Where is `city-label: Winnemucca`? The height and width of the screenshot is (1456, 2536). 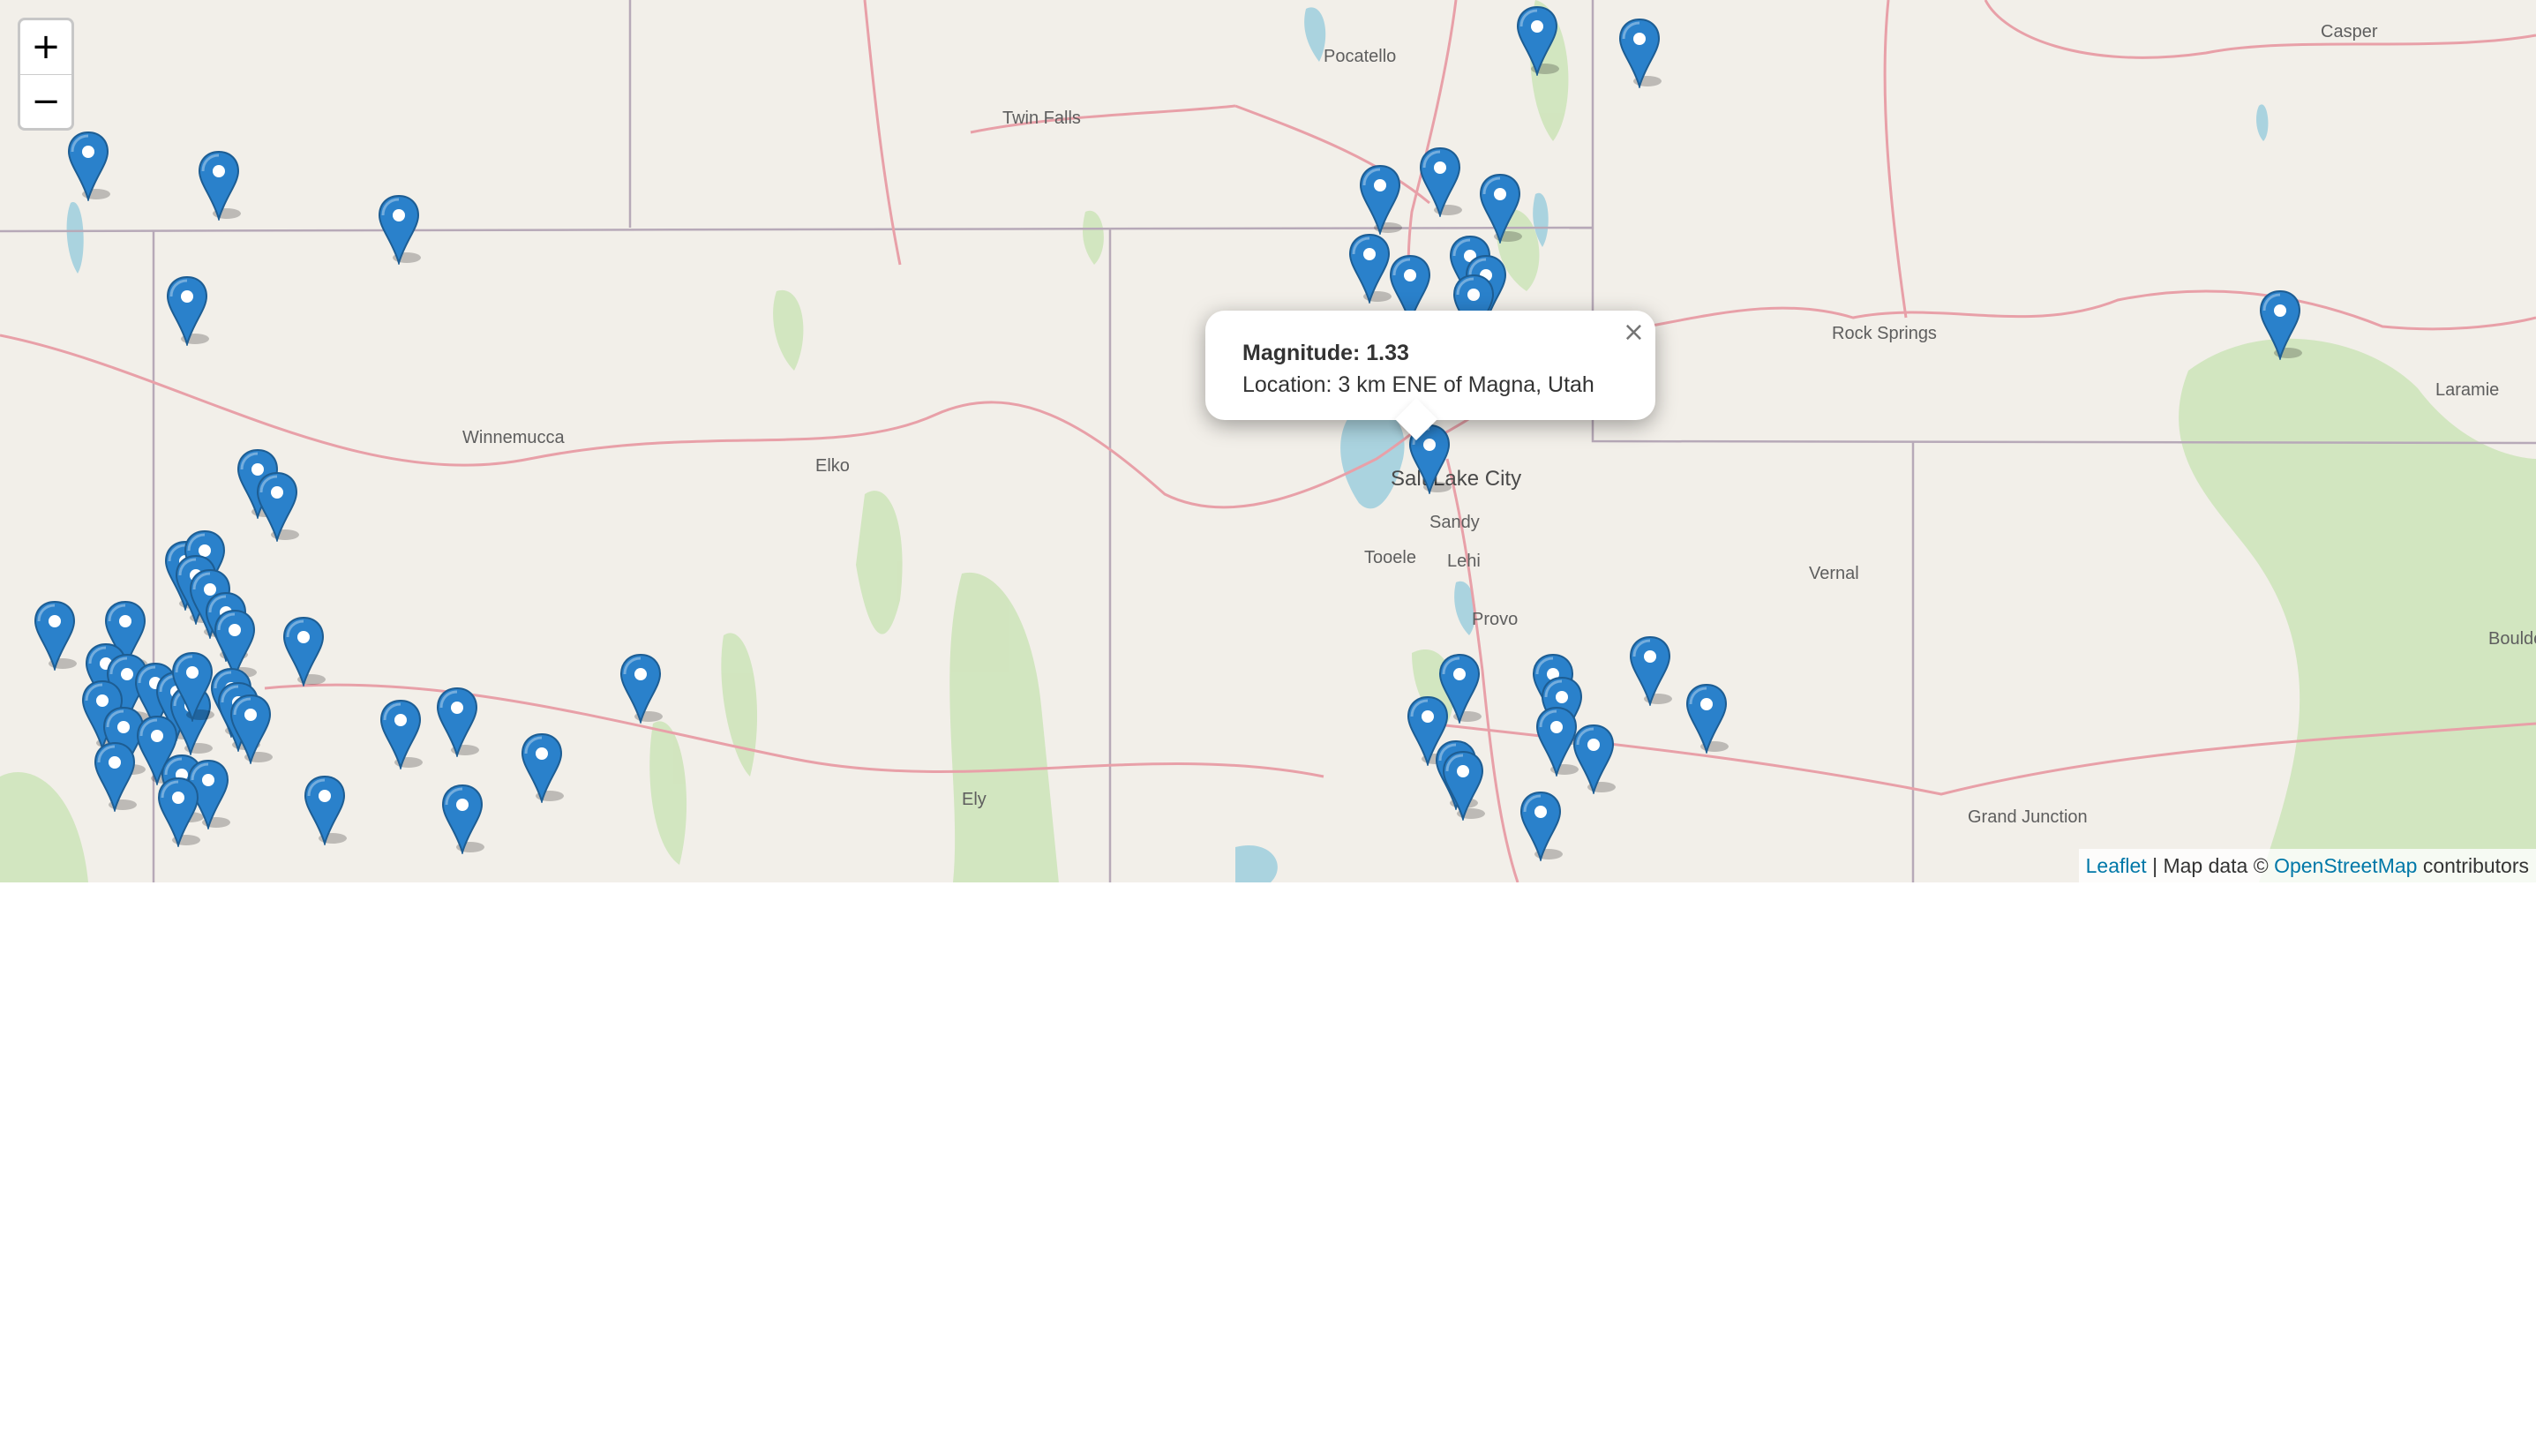 city-label: Winnemucca is located at coordinates (513, 437).